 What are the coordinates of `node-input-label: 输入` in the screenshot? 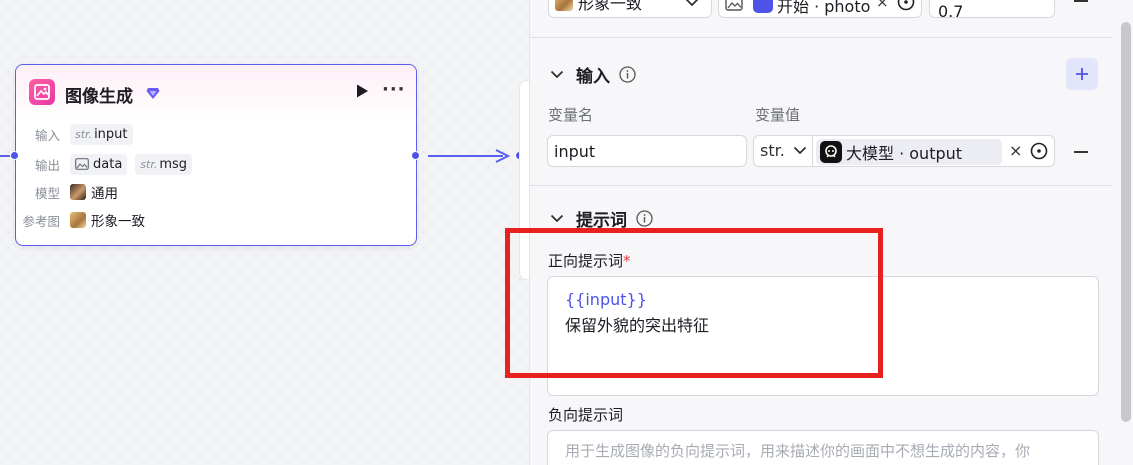 It's located at (47, 135).